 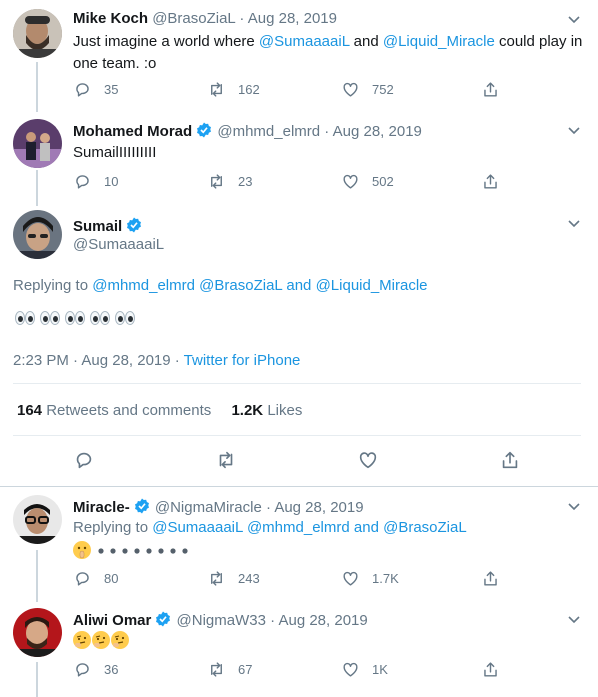 What do you see at coordinates (383, 89) in the screenshot?
I see `like-count: 752` at bounding box center [383, 89].